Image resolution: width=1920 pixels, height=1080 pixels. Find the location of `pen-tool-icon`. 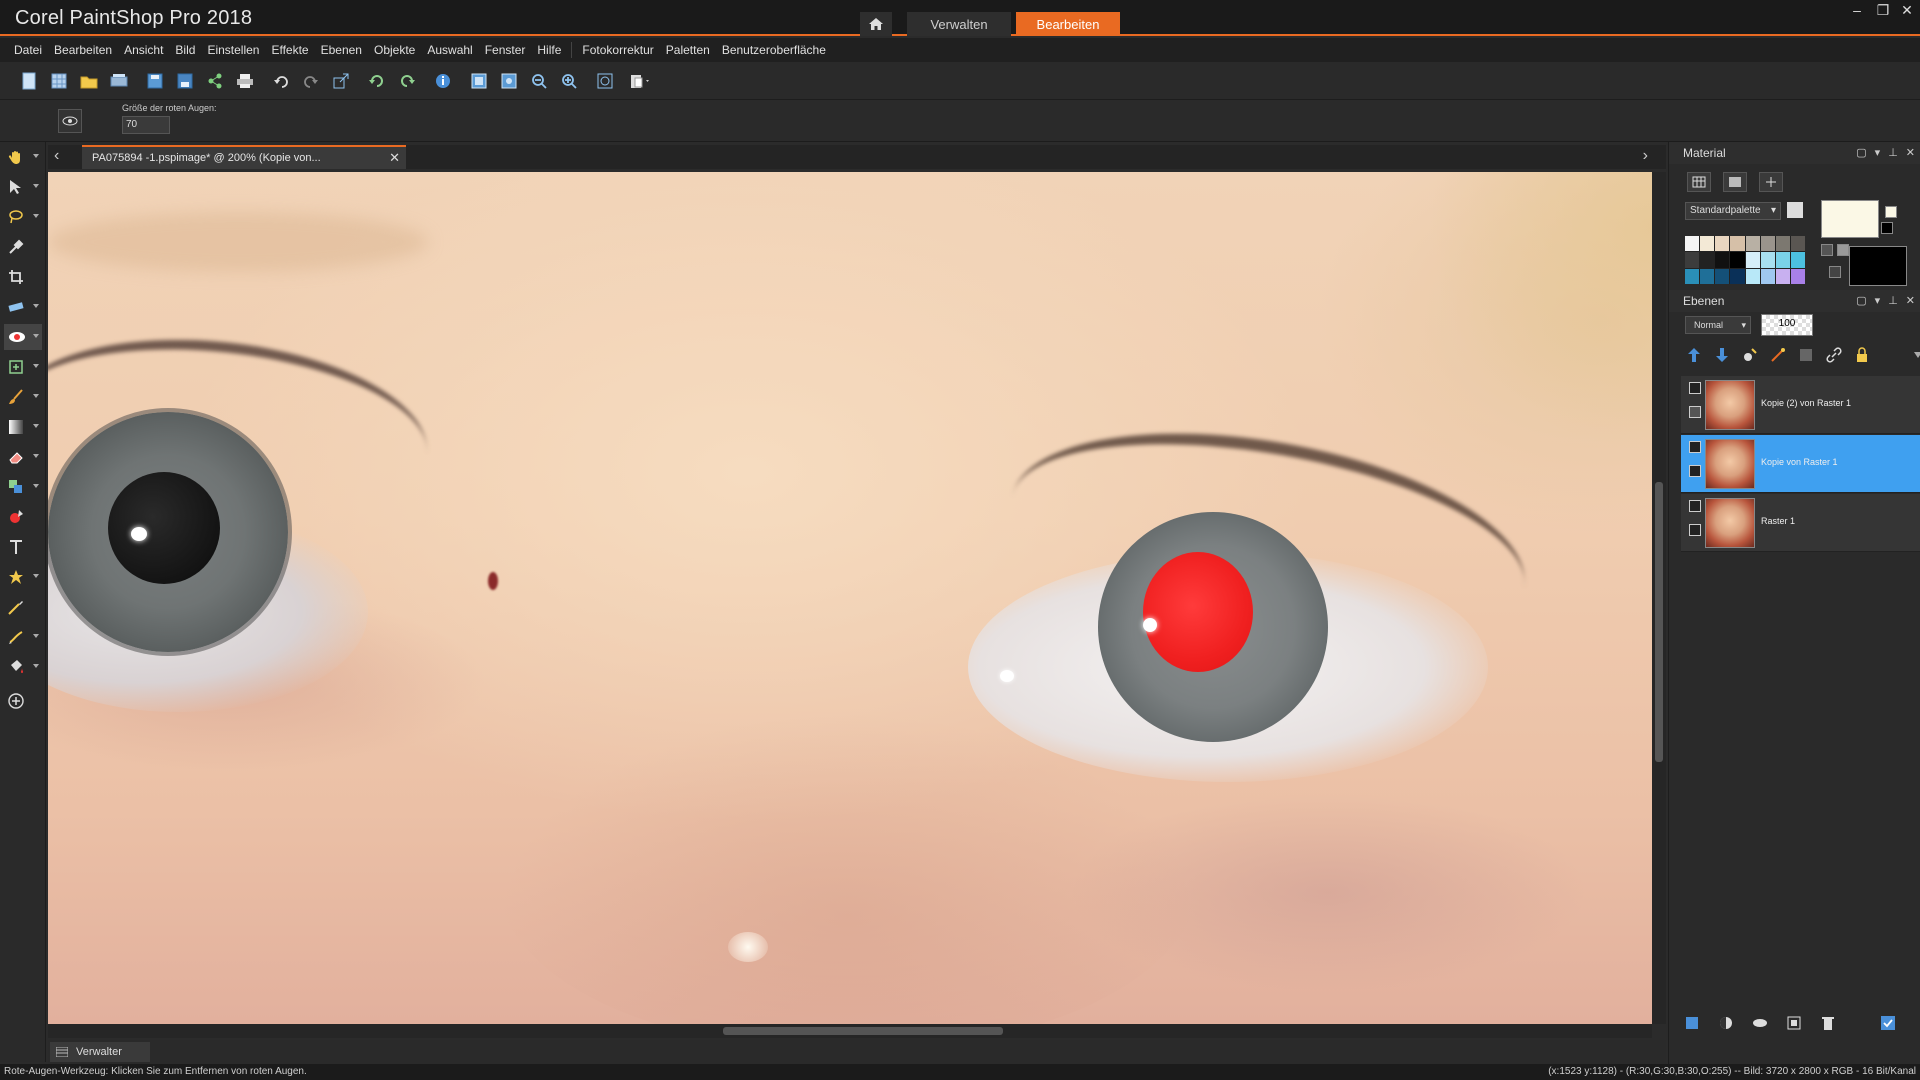

pen-tool-icon is located at coordinates (23, 607).